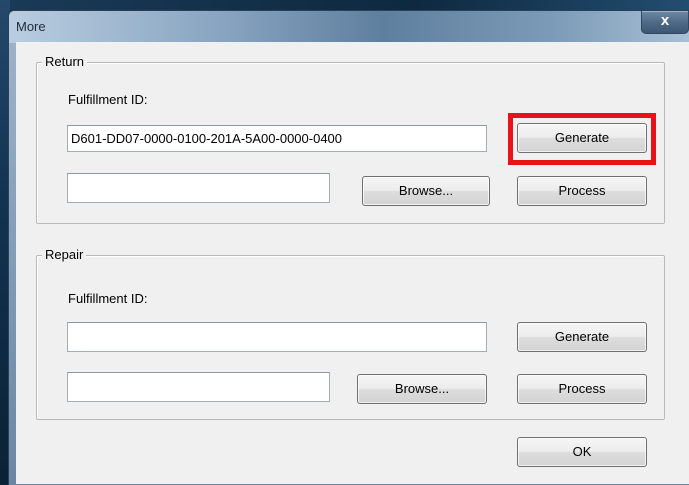  What do you see at coordinates (198, 188) in the screenshot?
I see `return-file-path-input` at bounding box center [198, 188].